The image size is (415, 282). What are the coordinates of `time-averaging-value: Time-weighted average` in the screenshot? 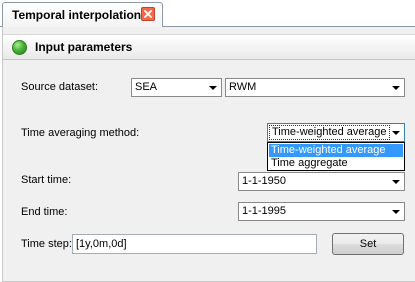 It's located at (329, 132).